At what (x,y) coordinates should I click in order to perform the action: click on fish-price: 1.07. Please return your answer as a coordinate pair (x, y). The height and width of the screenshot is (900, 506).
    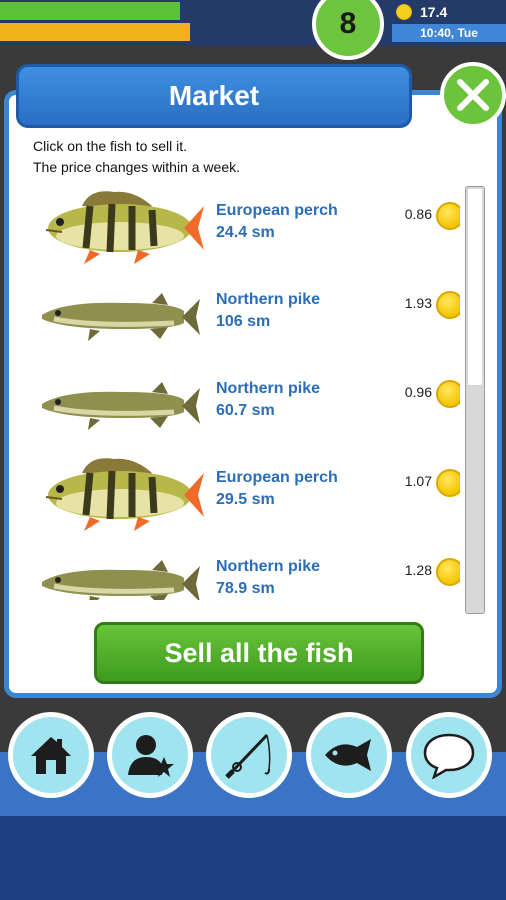
    Looking at the image, I should click on (418, 481).